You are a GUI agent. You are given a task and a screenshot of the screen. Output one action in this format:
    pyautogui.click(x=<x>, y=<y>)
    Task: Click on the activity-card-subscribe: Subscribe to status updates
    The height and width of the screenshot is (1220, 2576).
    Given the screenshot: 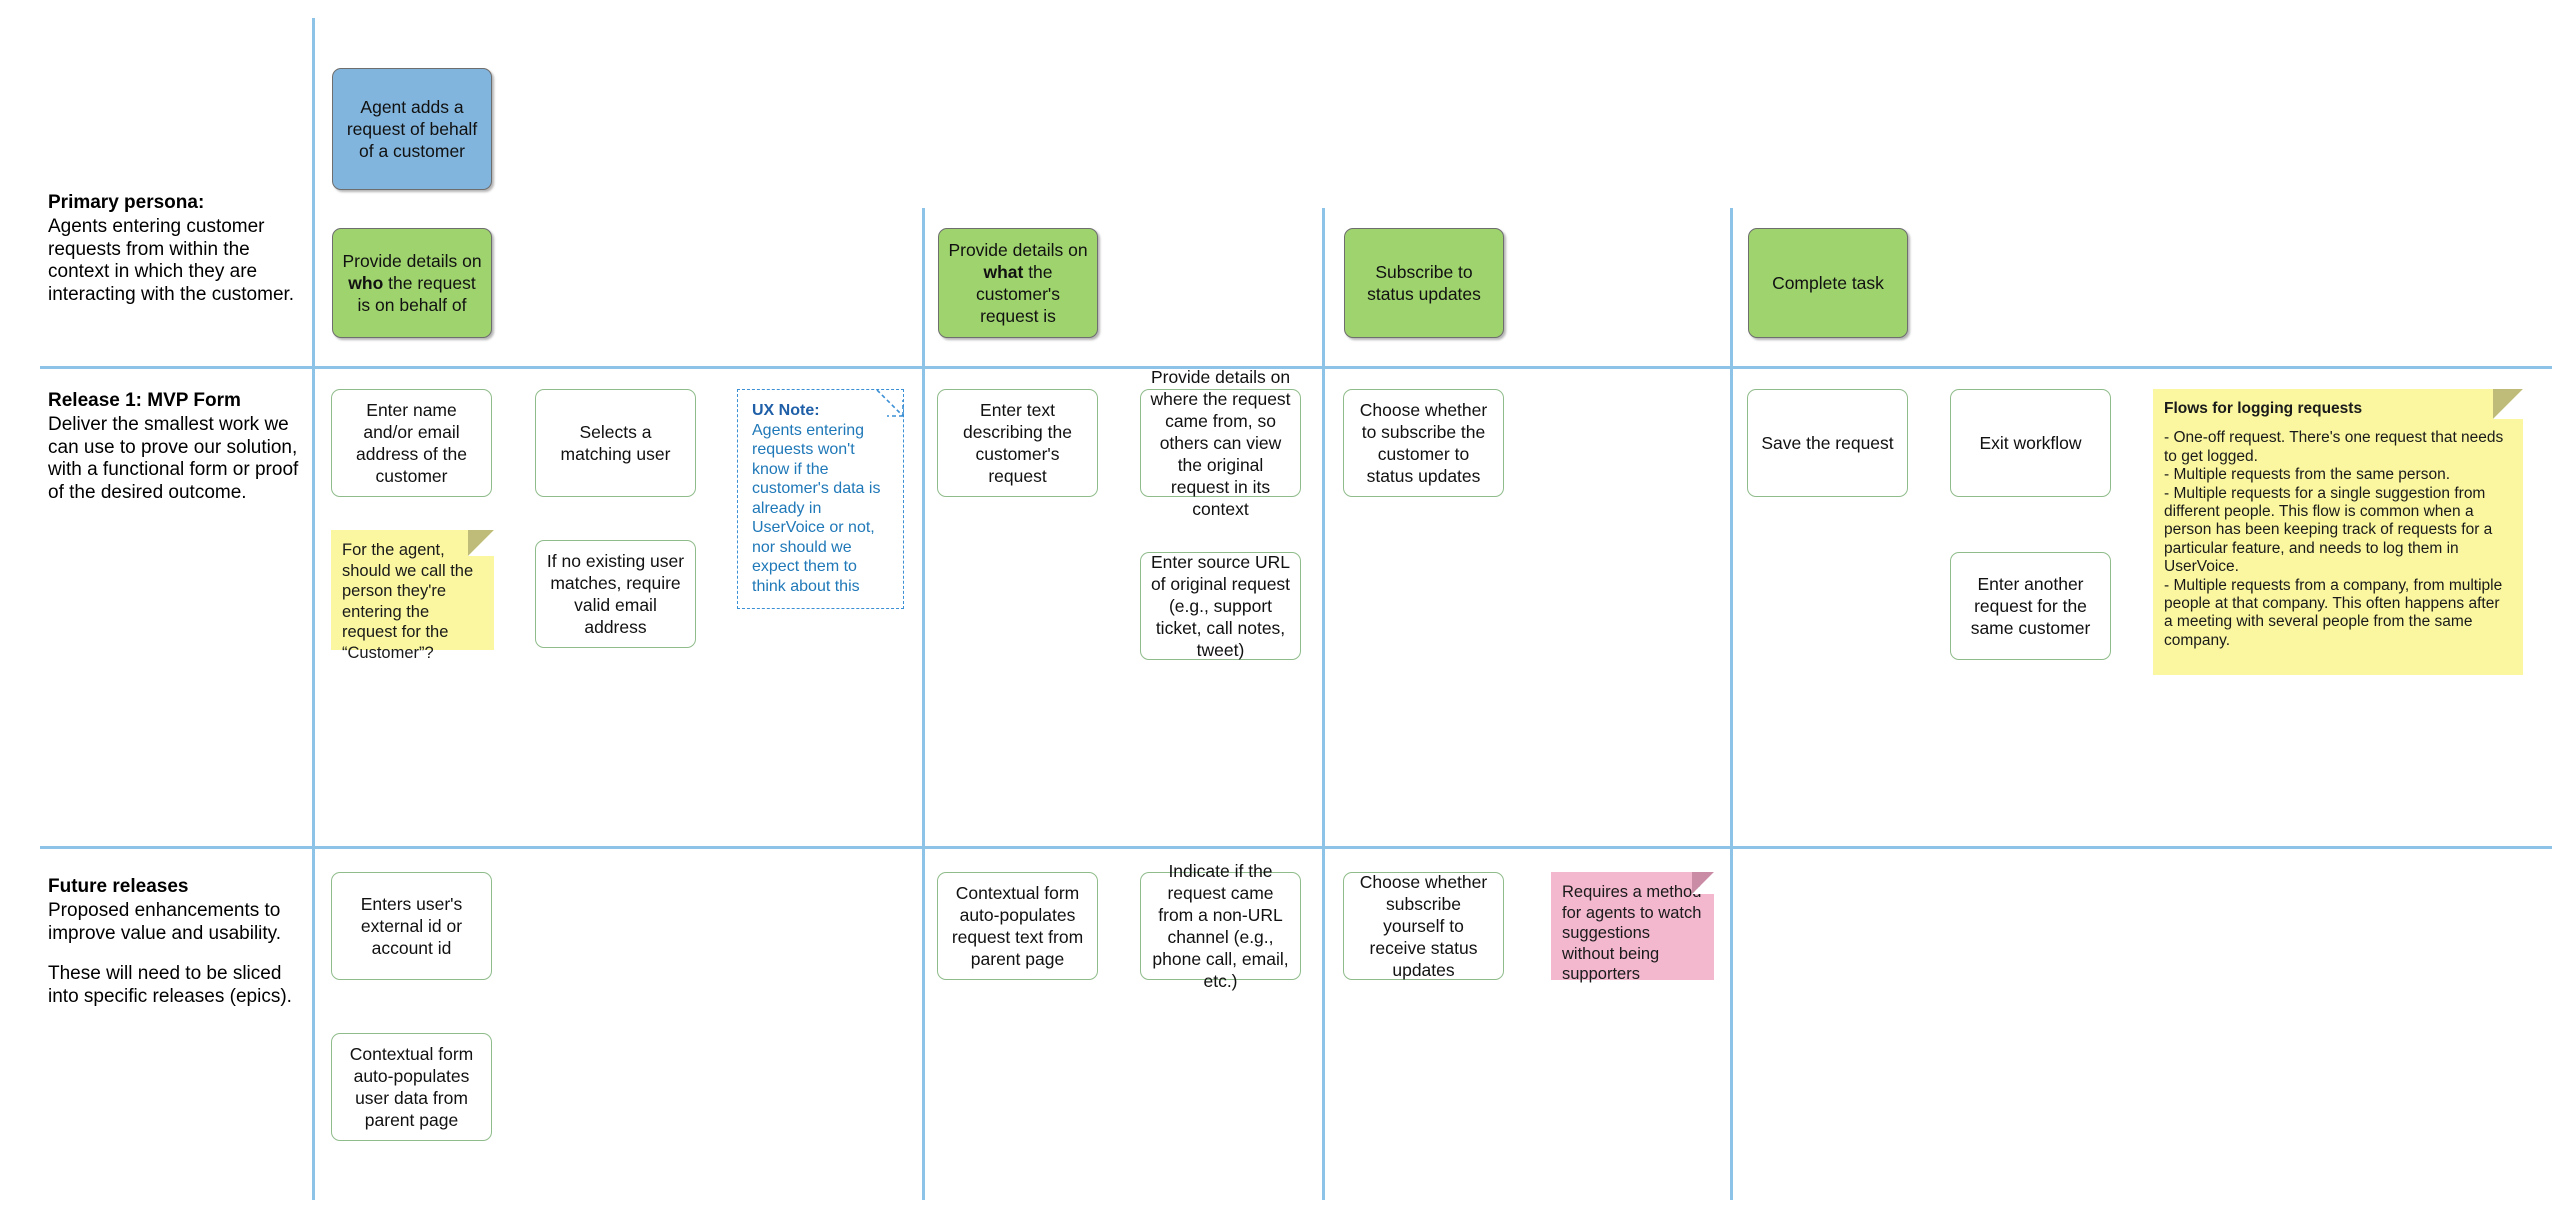 What is the action you would take?
    pyautogui.click(x=1424, y=283)
    